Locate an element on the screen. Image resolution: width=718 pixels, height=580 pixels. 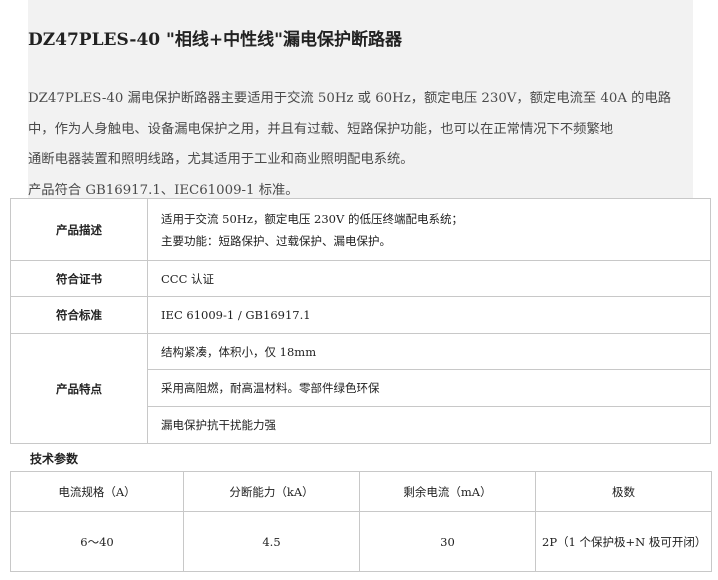
tech-header-cell: 分断能力（kA） is located at coordinates (271, 491).